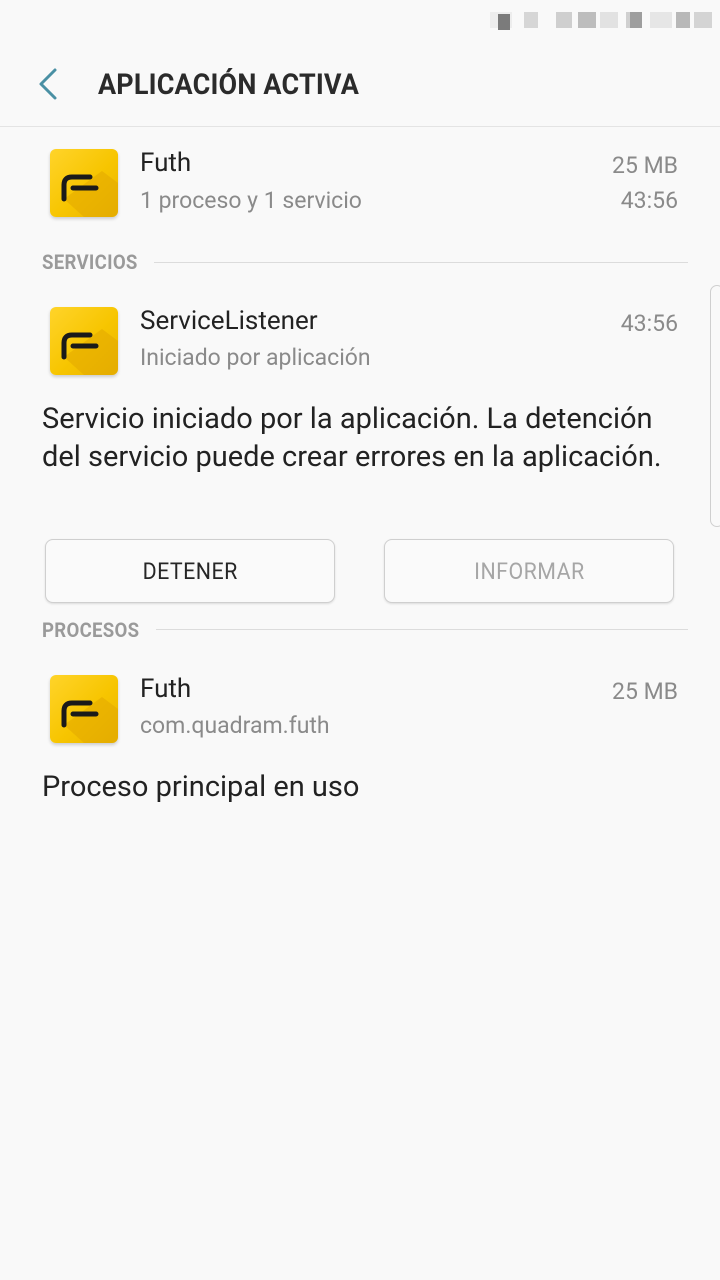 Image resolution: width=720 pixels, height=1280 pixels. I want to click on chevron-left-icon, so click(48, 84).